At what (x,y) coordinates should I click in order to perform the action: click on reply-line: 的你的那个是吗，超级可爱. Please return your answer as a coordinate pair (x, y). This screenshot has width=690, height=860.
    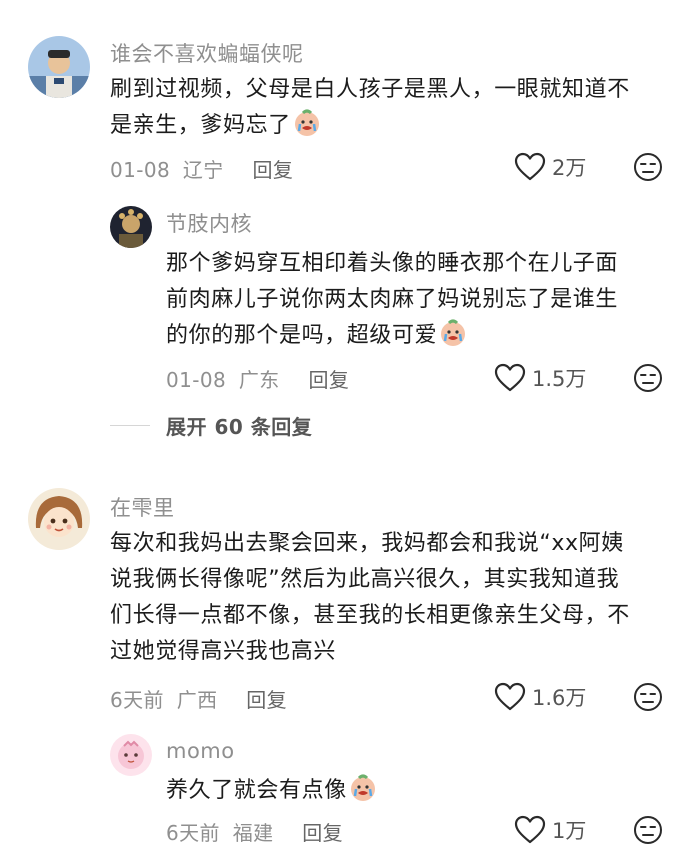
    Looking at the image, I should click on (416, 336).